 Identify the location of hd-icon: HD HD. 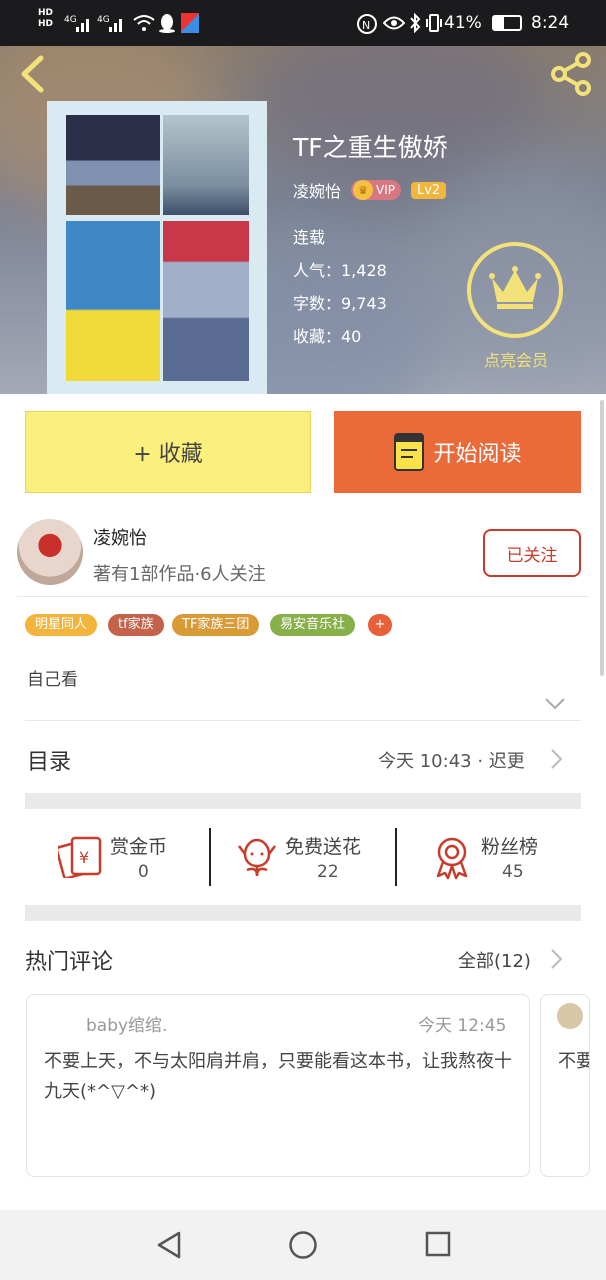
(46, 18).